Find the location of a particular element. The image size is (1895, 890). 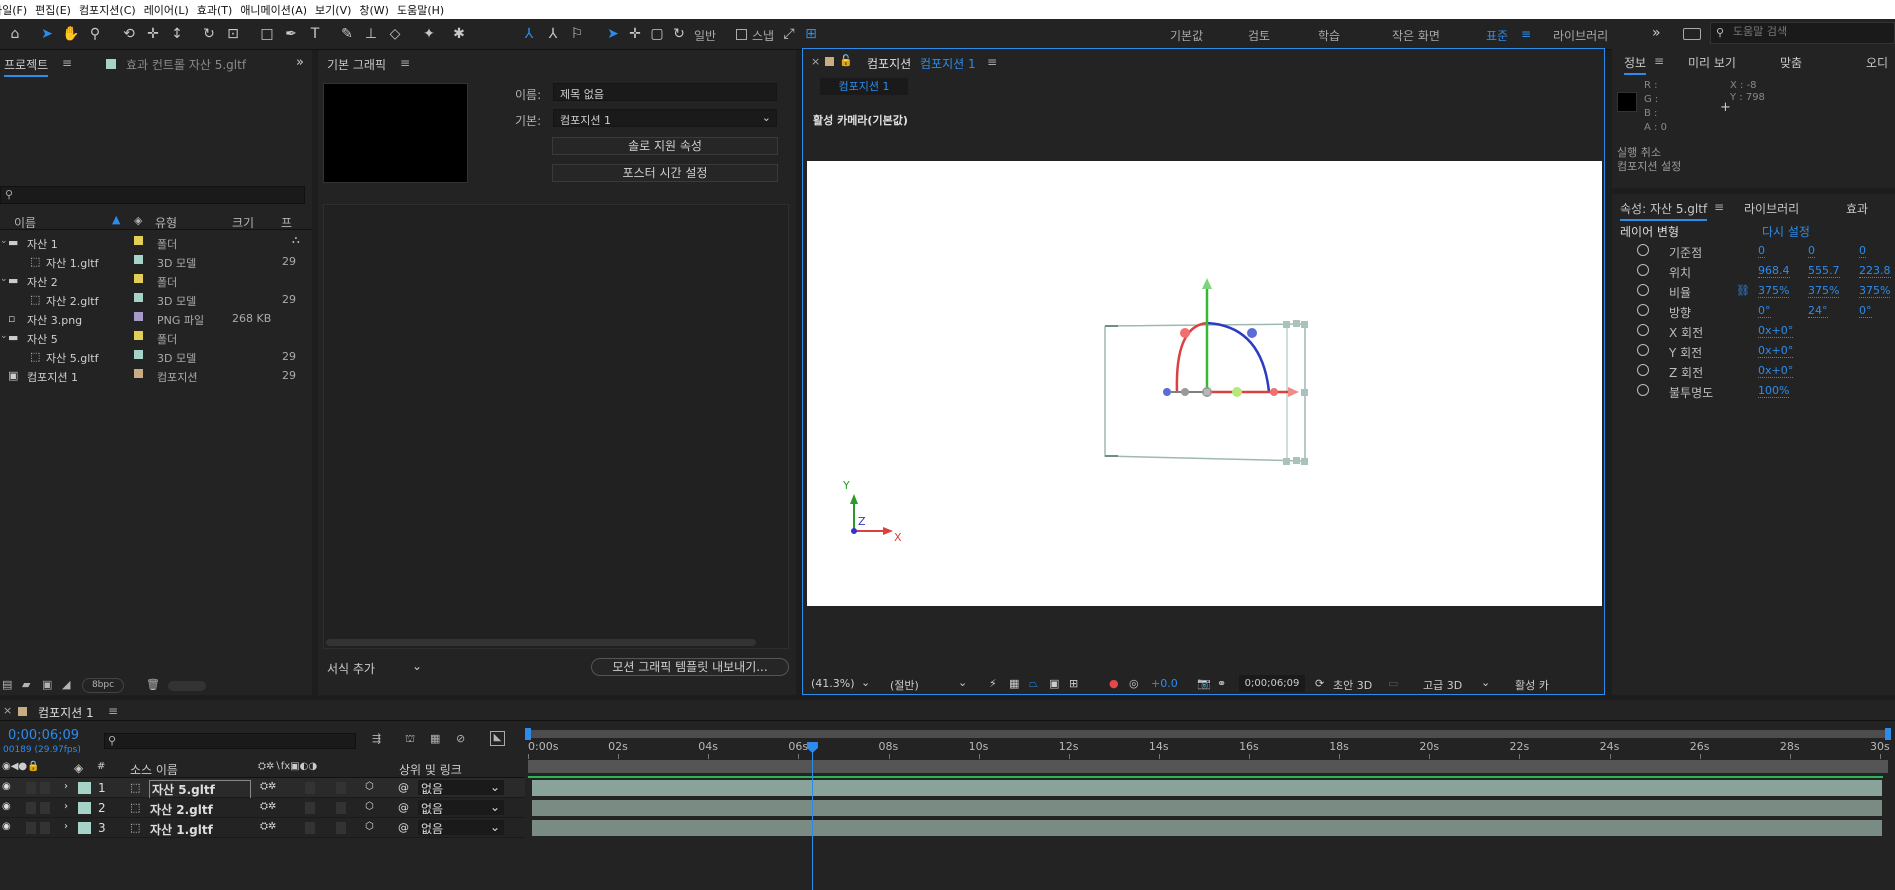

more-panels-icon: » is located at coordinates (300, 62).